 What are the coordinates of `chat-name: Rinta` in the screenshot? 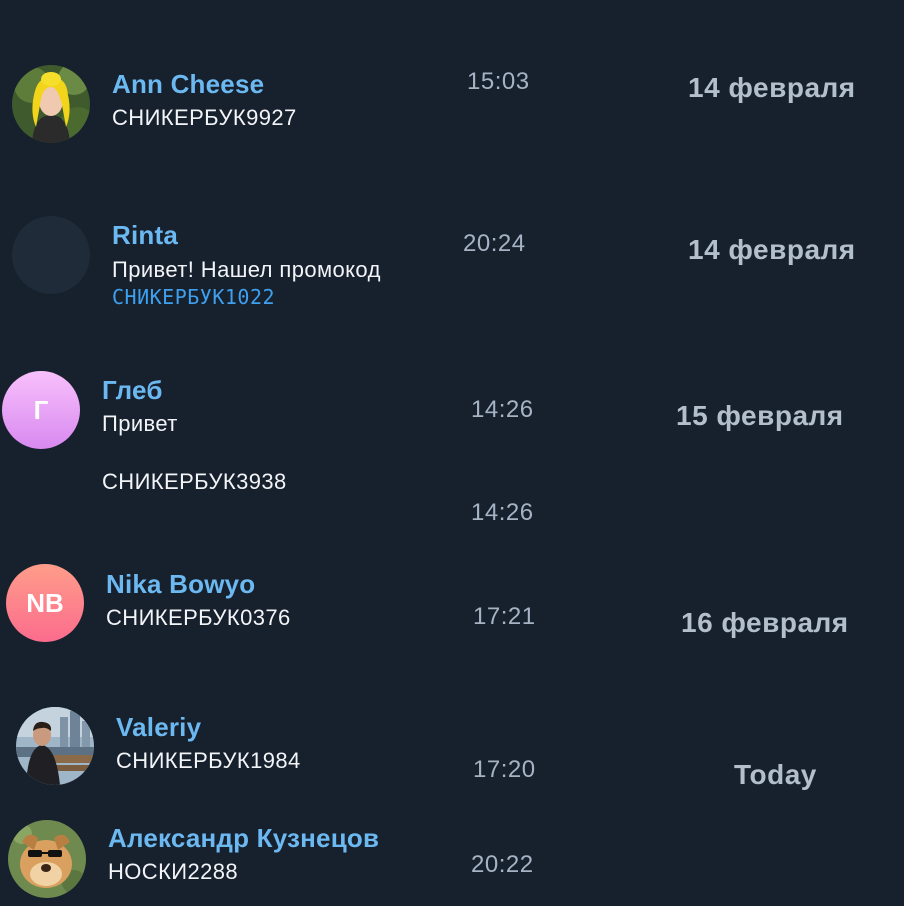 It's located at (145, 235).